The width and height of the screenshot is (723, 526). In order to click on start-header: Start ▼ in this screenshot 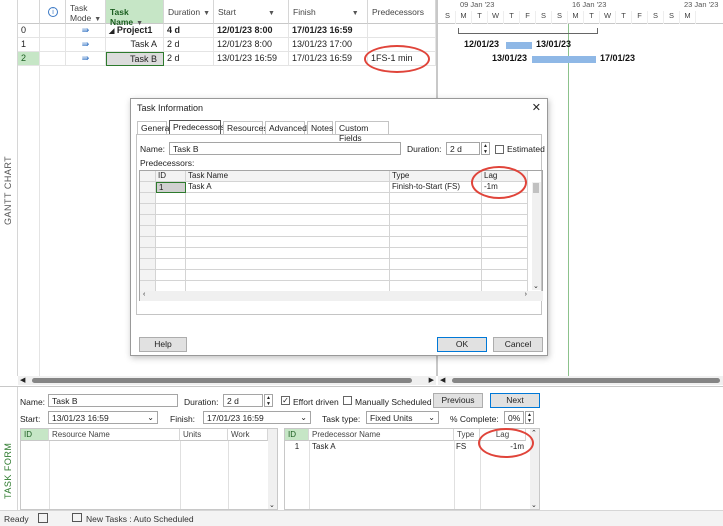, I will do `click(251, 12)`.